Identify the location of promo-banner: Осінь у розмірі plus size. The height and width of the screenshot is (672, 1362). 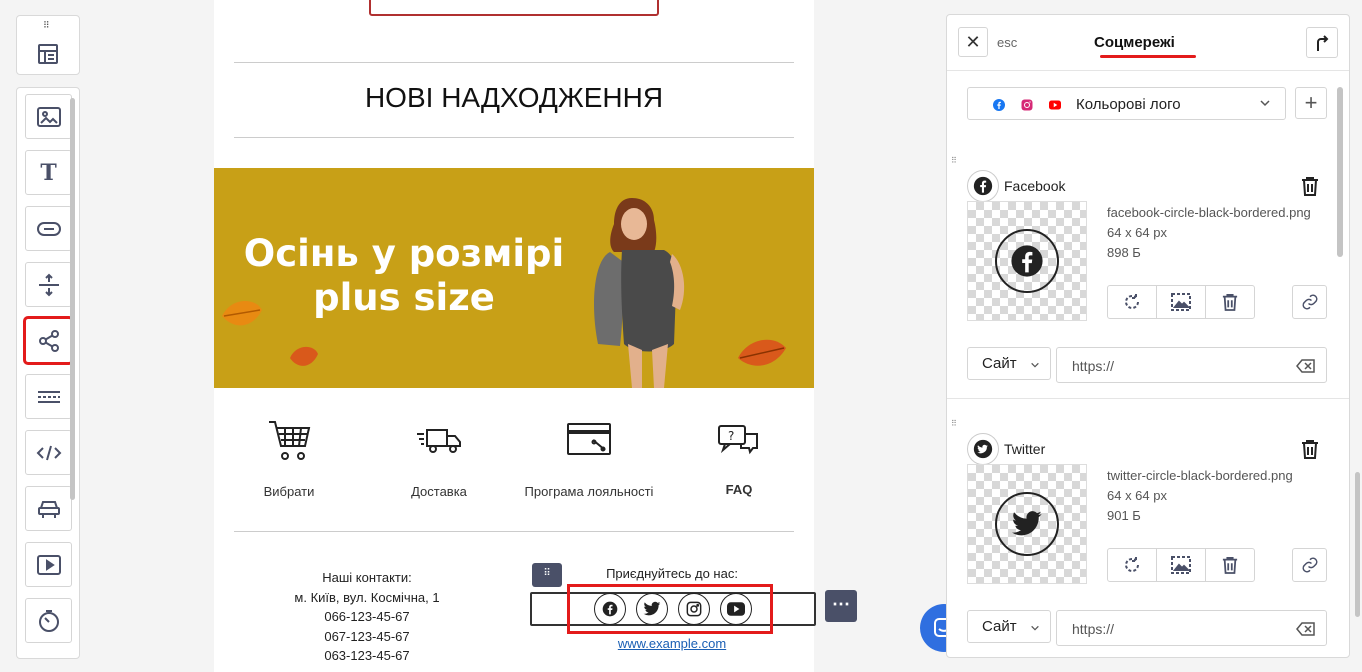
(514, 278).